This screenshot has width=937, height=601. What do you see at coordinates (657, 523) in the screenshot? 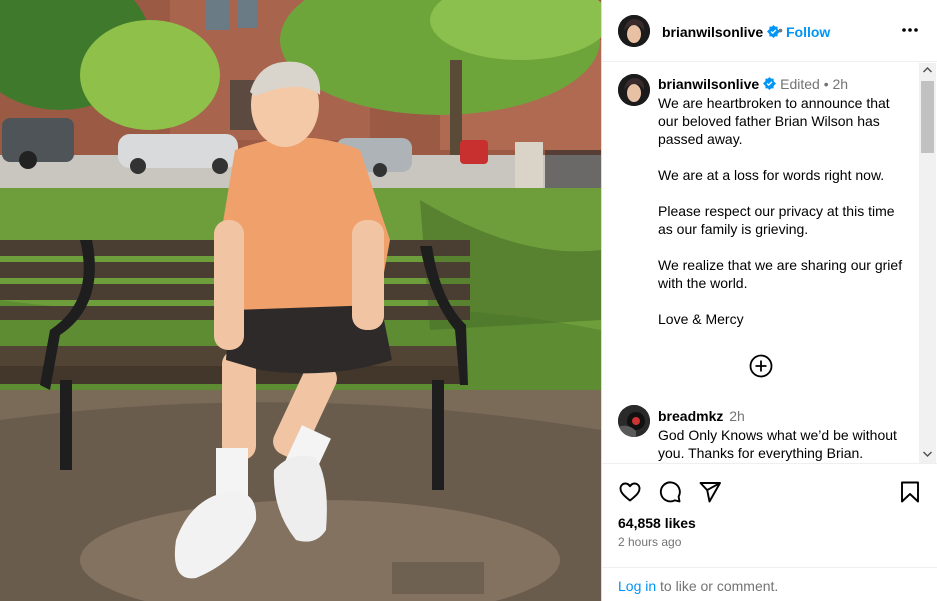
I see `likes-count: 64,858 likes` at bounding box center [657, 523].